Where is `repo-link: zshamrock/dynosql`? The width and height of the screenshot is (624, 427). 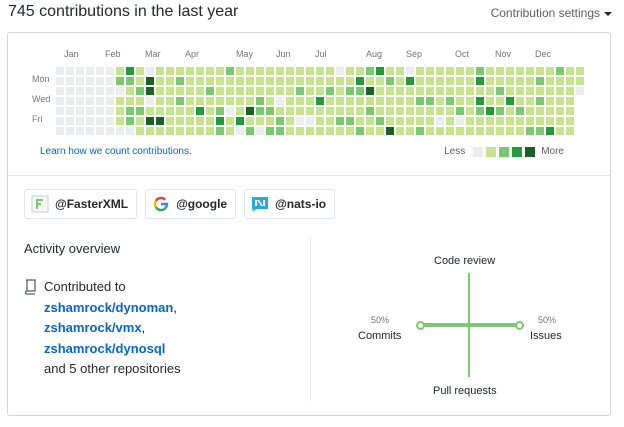
repo-link: zshamrock/dynosql is located at coordinates (104, 348).